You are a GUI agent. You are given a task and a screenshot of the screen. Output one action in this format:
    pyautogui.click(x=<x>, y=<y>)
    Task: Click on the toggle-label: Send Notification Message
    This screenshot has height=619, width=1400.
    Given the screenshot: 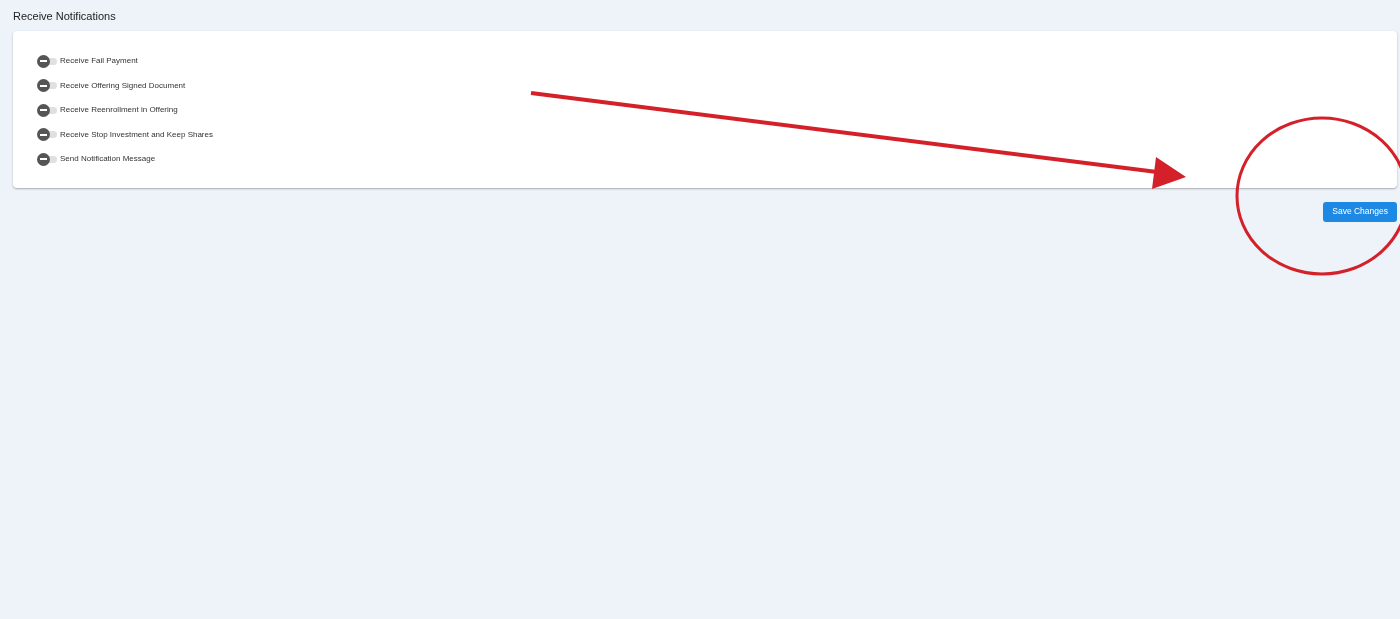 What is the action you would take?
    pyautogui.click(x=108, y=159)
    